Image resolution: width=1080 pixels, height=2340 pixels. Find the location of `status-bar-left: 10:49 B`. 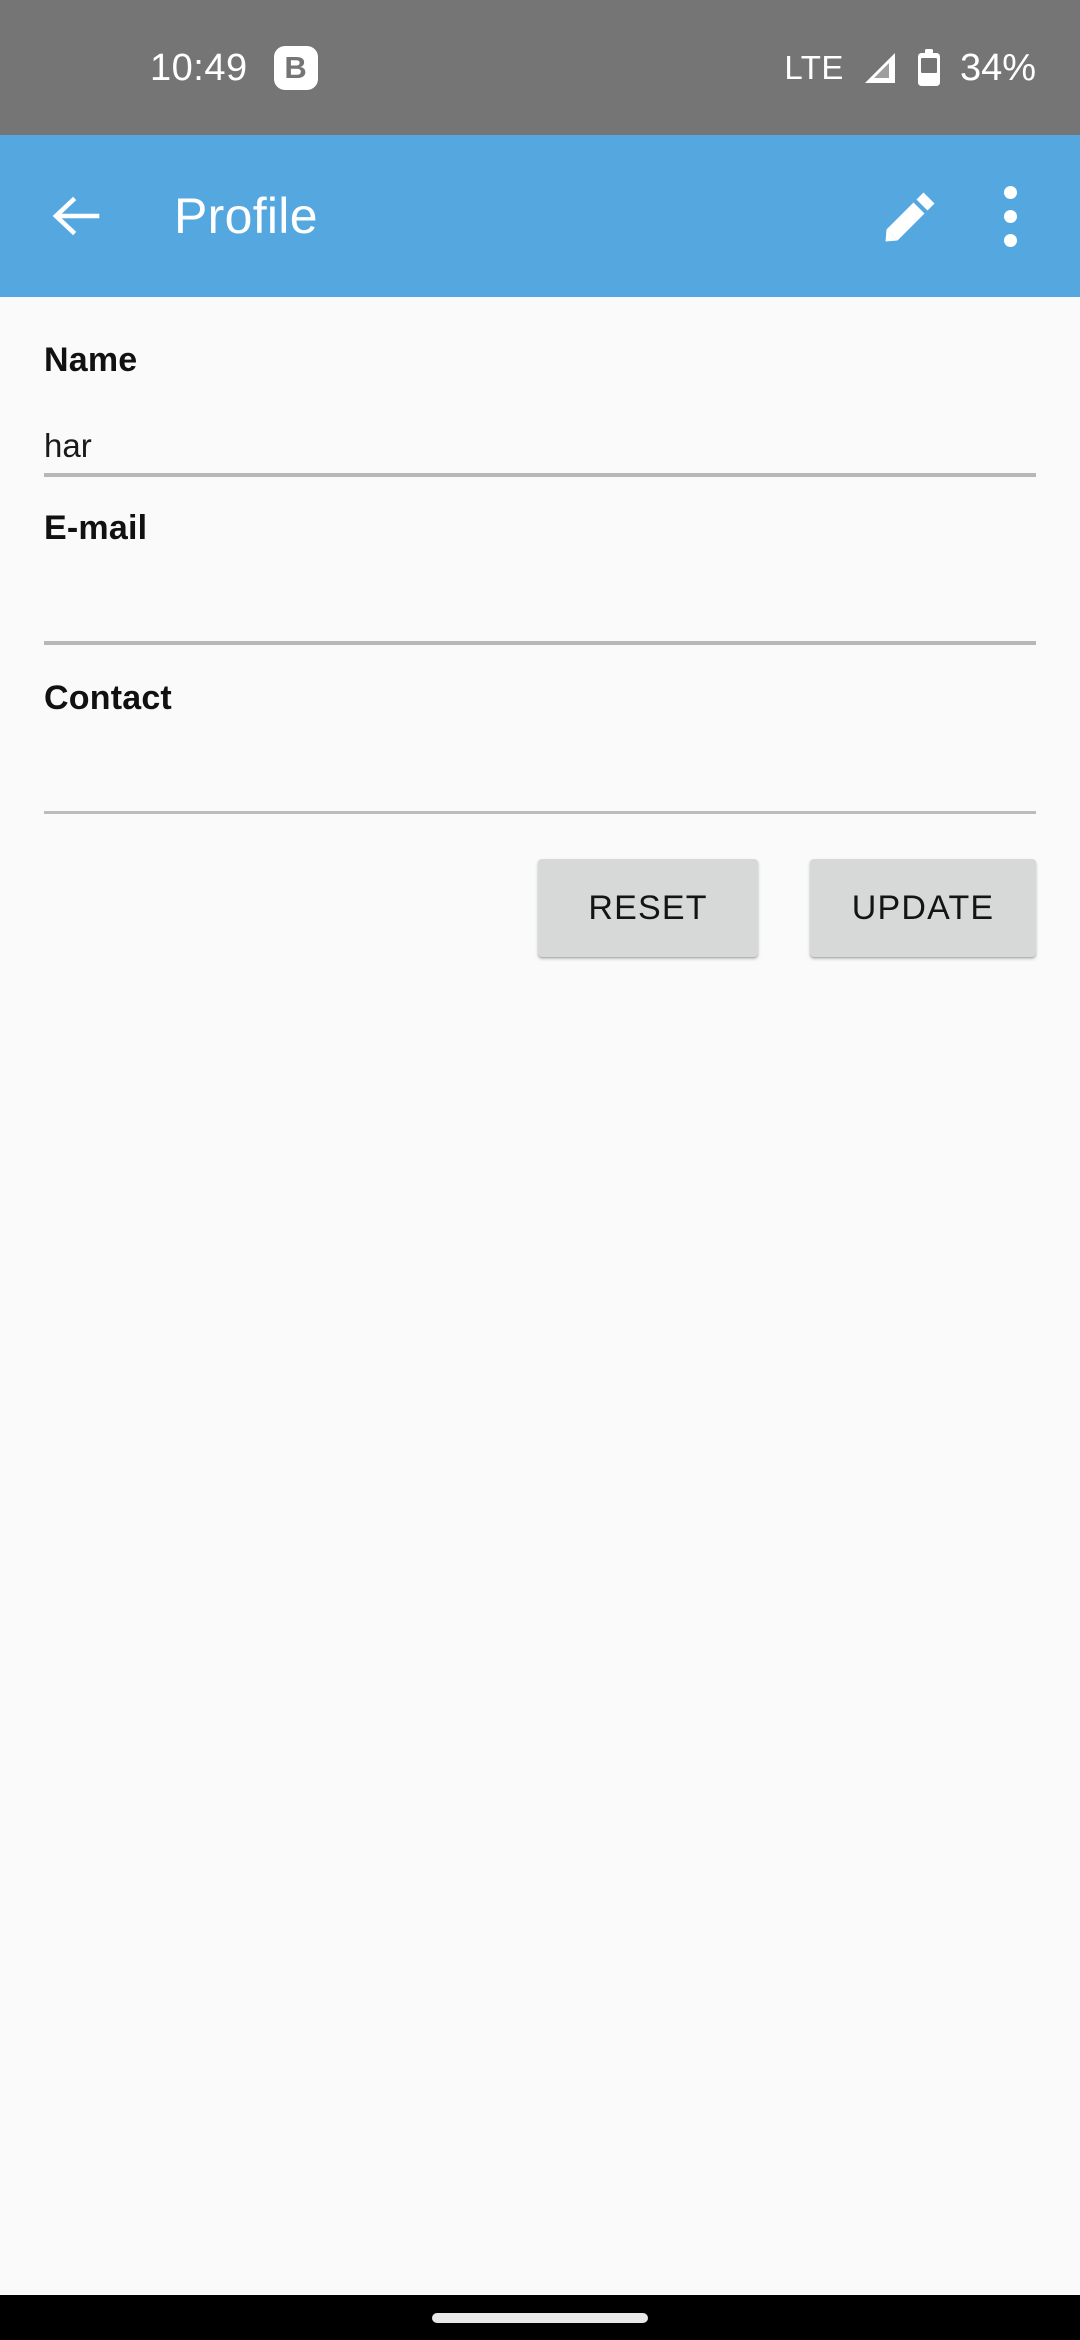

status-bar-left: 10:49 B is located at coordinates (234, 67).